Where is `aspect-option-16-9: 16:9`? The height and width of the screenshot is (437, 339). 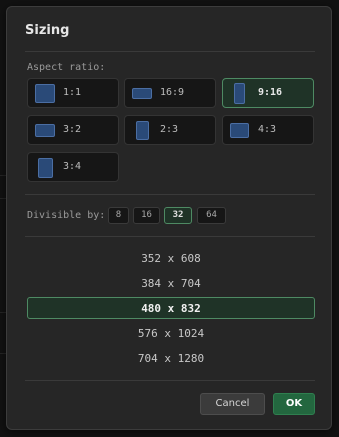
aspect-option-16-9: 16:9 is located at coordinates (170, 93).